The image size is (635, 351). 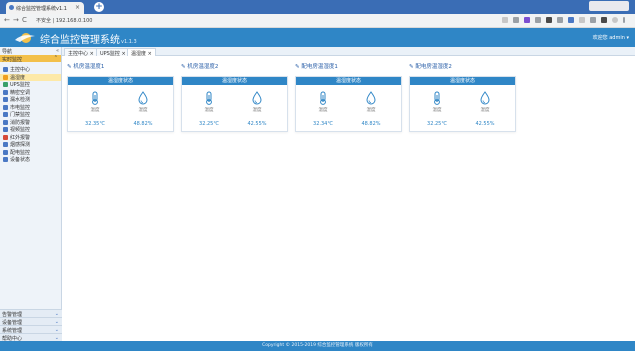 What do you see at coordinates (348, 104) in the screenshot?
I see `panel-card: 温湿度状态 温度 湿度 32.34℃ 48.82%` at bounding box center [348, 104].